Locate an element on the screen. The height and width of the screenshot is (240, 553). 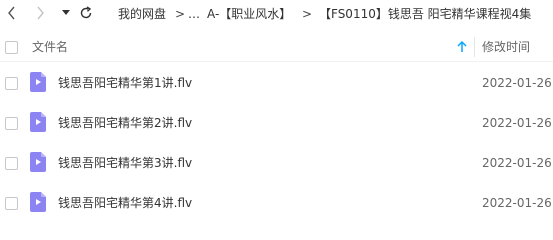
column-divider is located at coordinates (474, 47).